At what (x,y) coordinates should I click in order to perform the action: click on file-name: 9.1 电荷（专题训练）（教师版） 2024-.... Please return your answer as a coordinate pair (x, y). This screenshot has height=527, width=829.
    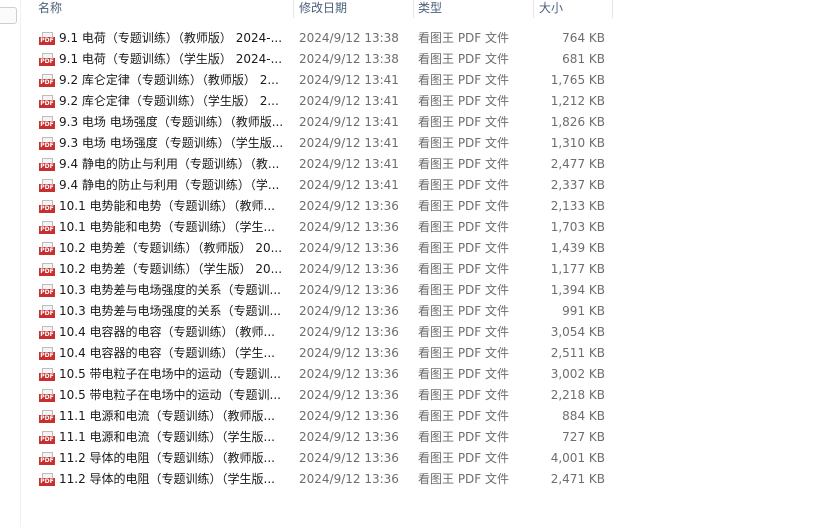
    Looking at the image, I should click on (171, 38).